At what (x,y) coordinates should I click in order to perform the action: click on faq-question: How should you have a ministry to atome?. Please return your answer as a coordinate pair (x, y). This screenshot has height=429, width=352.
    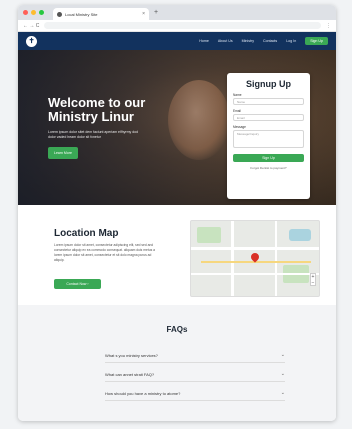
    Looking at the image, I should click on (143, 393).